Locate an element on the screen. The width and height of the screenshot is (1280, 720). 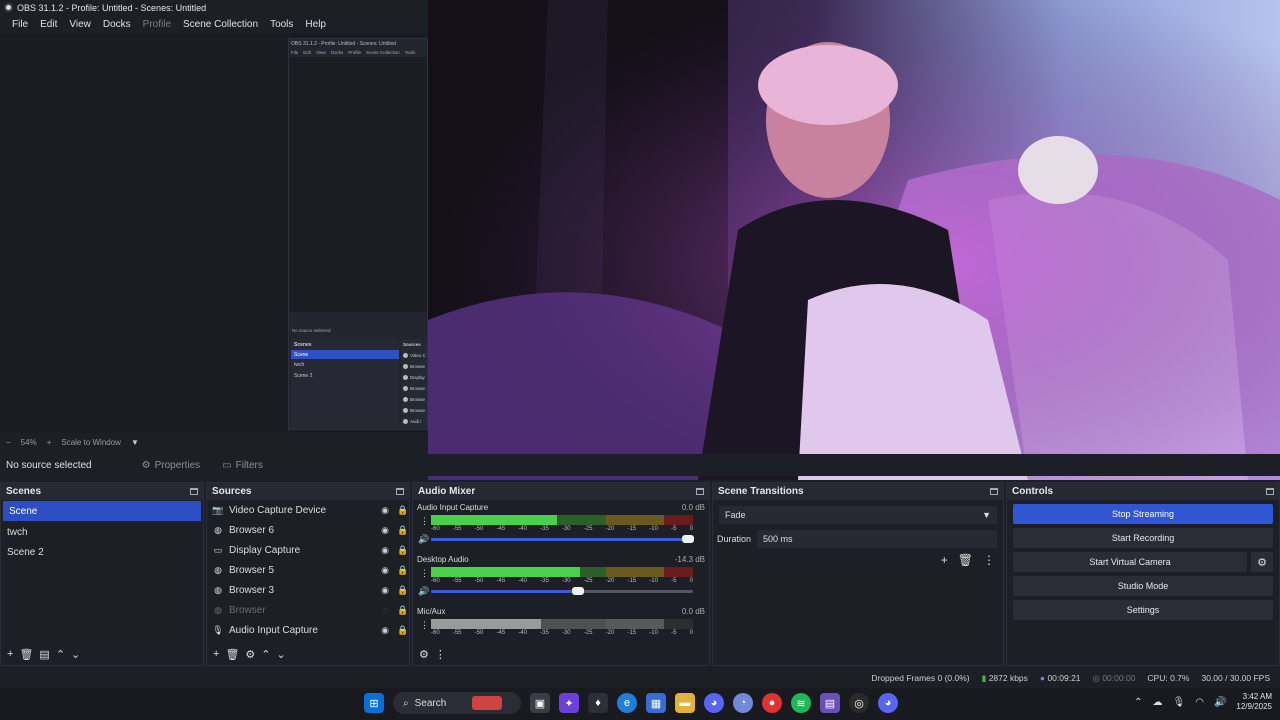
advanced-audio-icon: ⚙ is located at coordinates (424, 654).